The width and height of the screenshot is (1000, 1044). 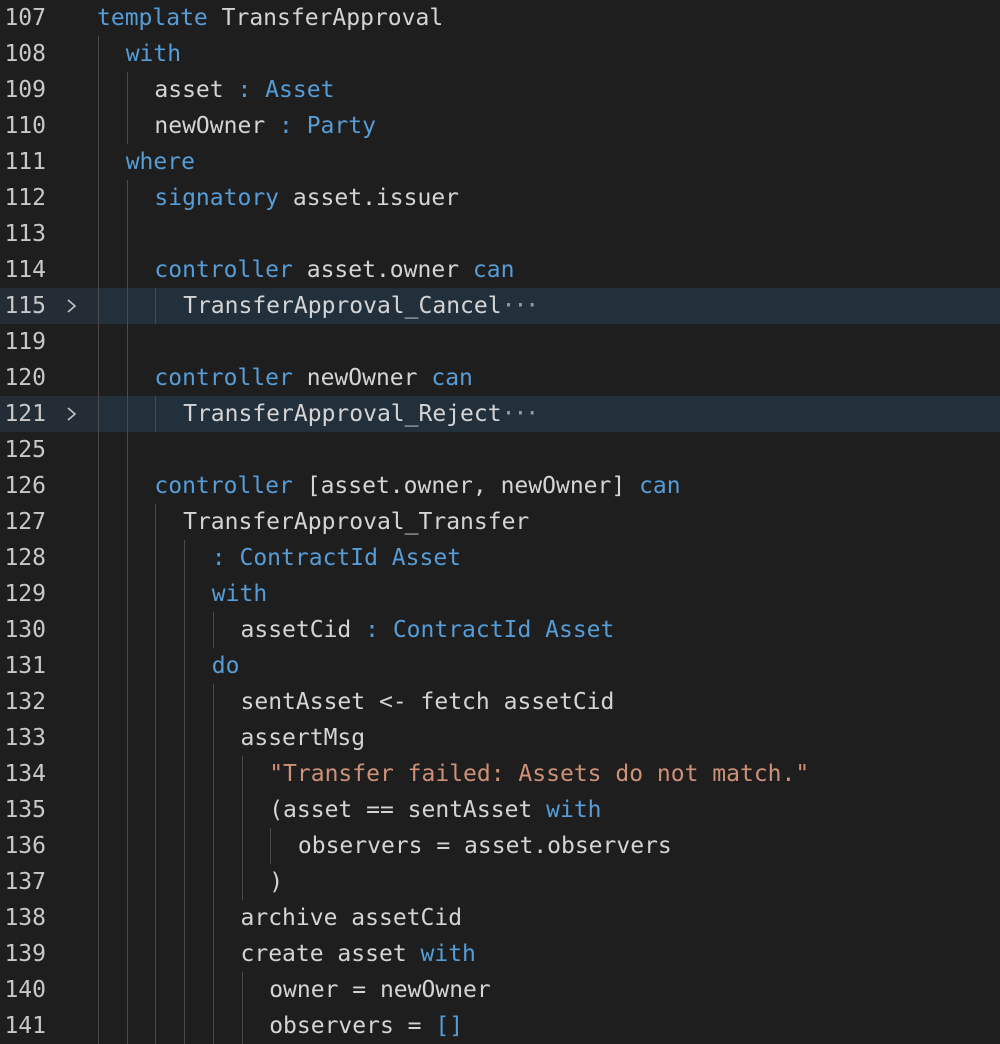 I want to click on code-content, so click(x=548, y=450).